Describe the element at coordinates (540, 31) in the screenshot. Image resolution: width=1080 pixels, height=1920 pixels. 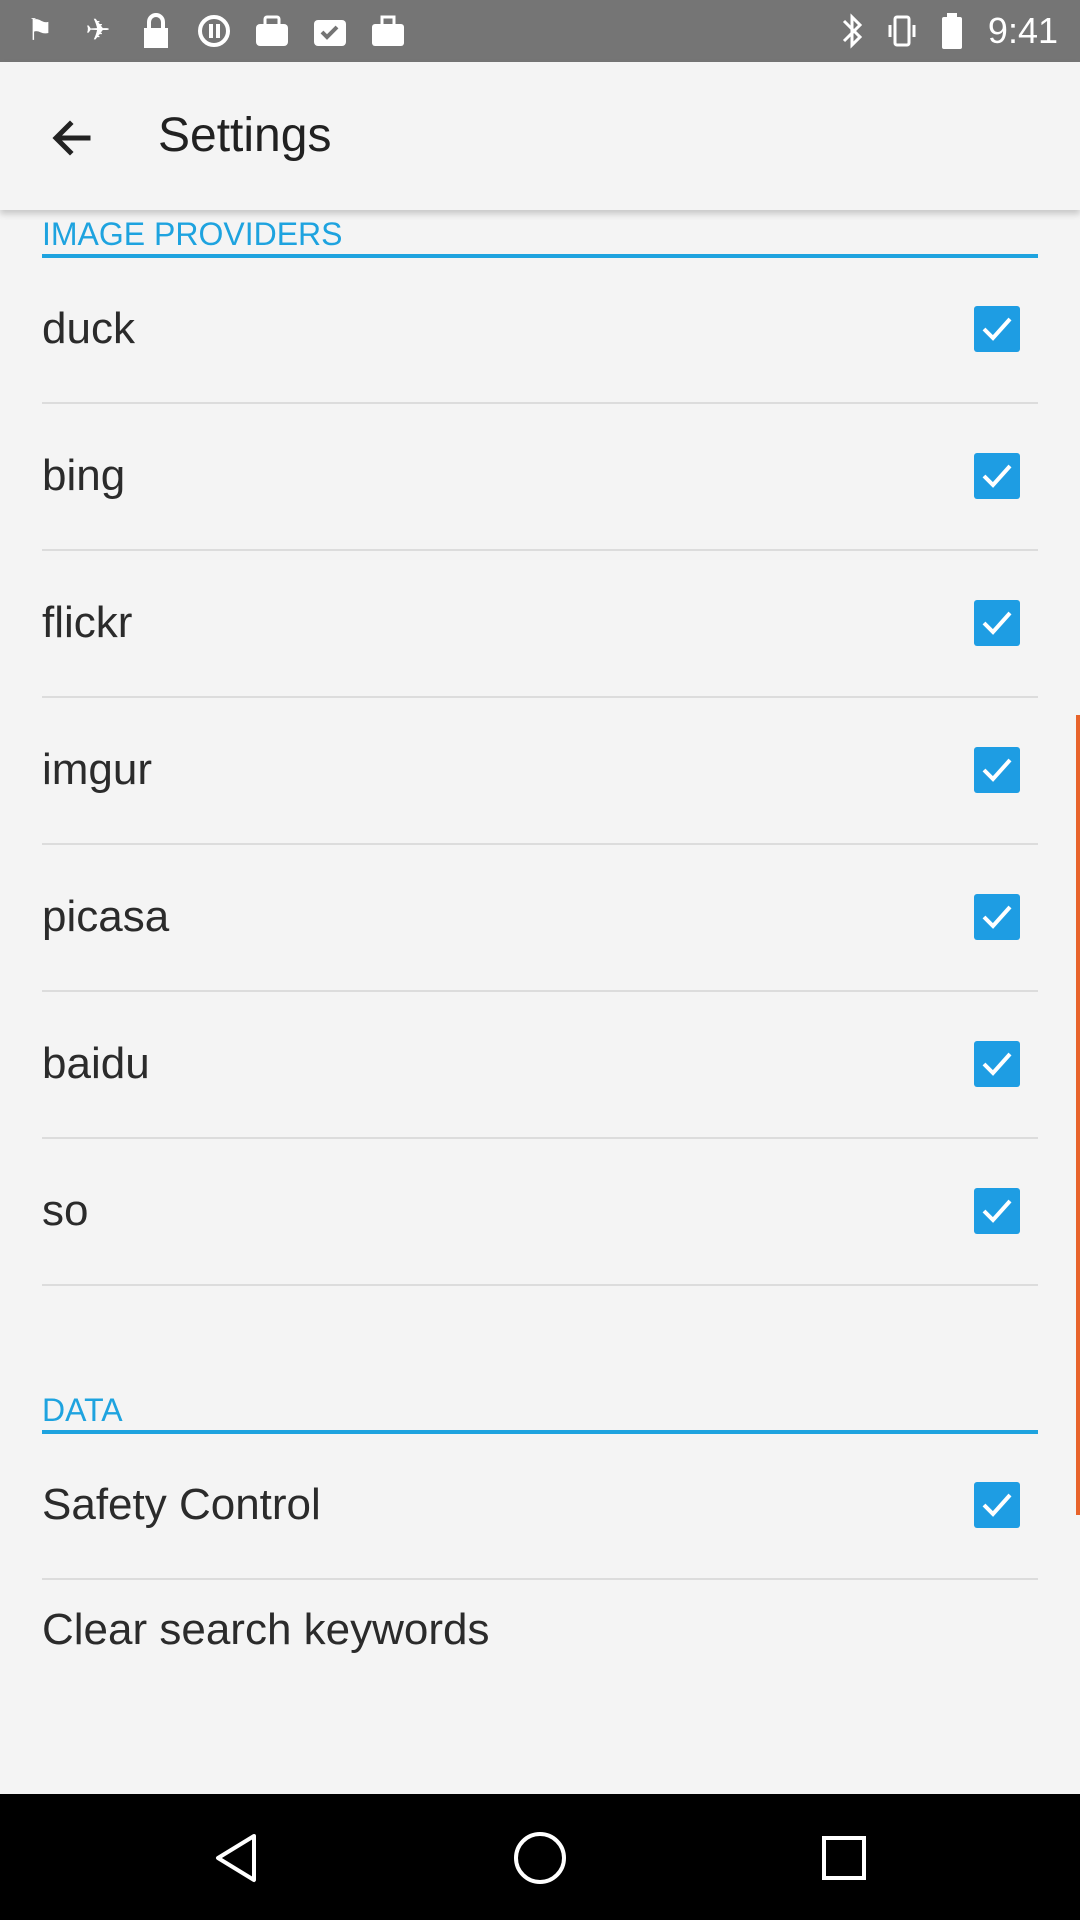
I see `status-bar: ⚑ ✈ 9:41` at that location.